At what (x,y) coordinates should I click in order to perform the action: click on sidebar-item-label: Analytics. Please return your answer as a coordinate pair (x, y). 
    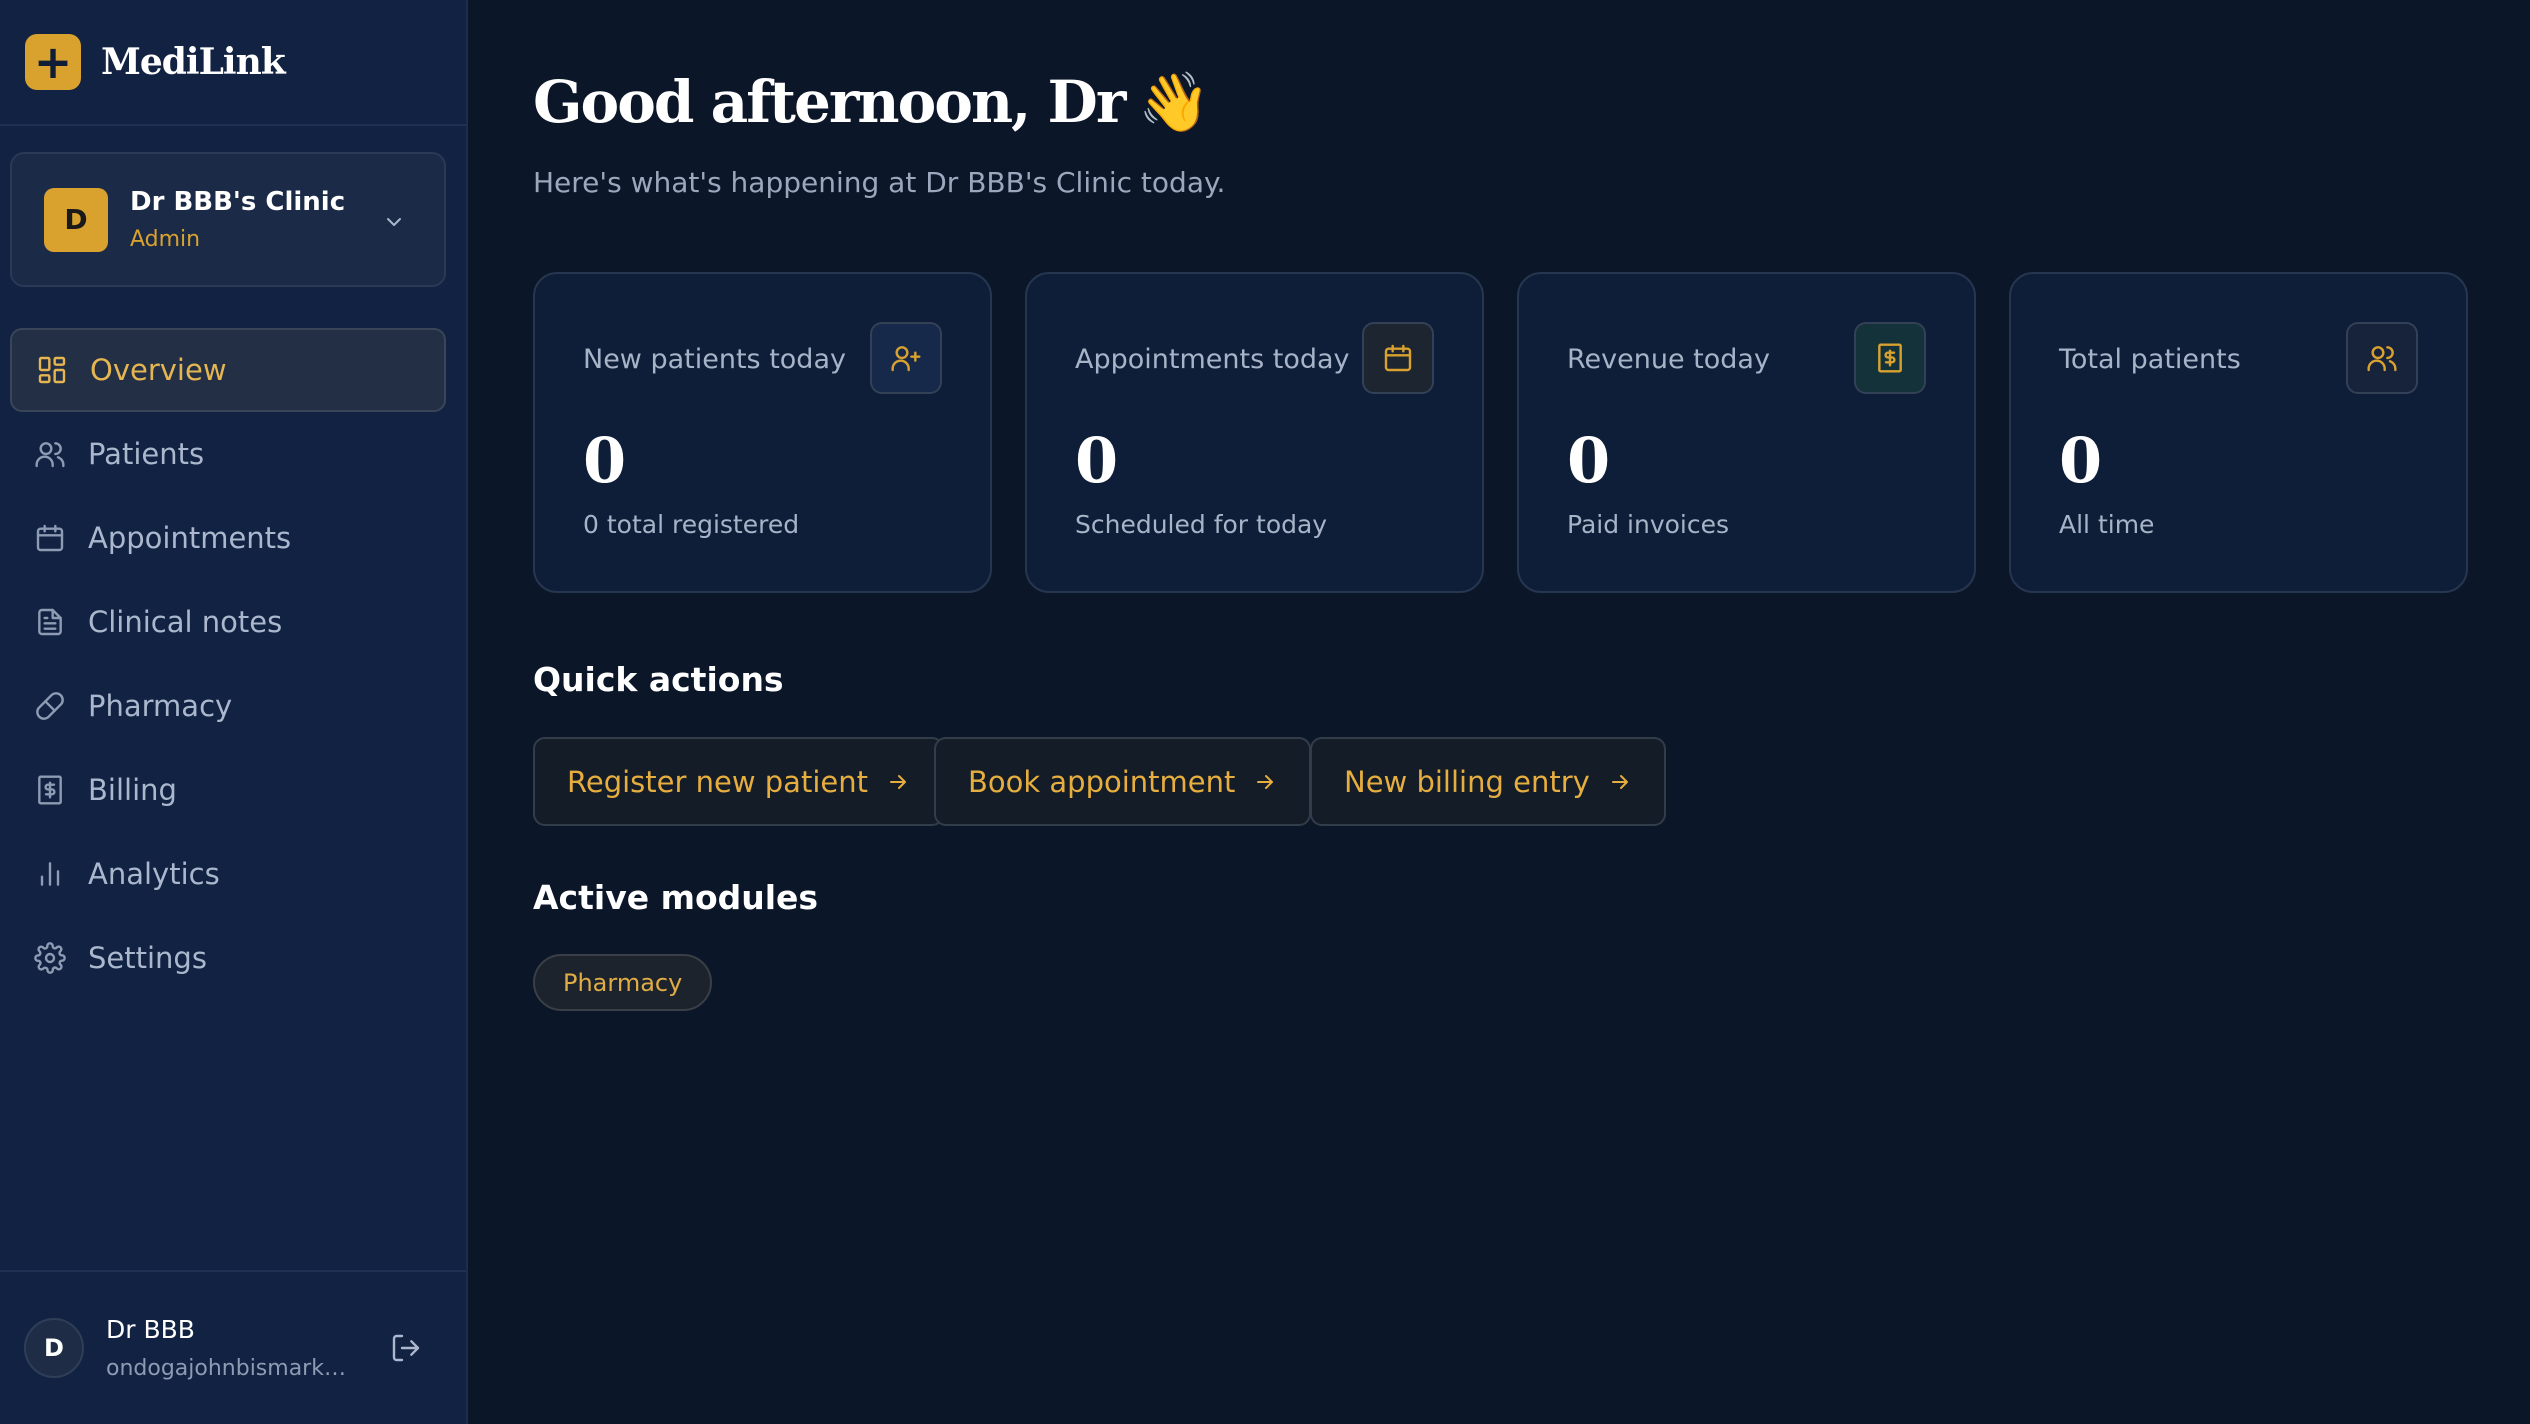
    Looking at the image, I should click on (154, 874).